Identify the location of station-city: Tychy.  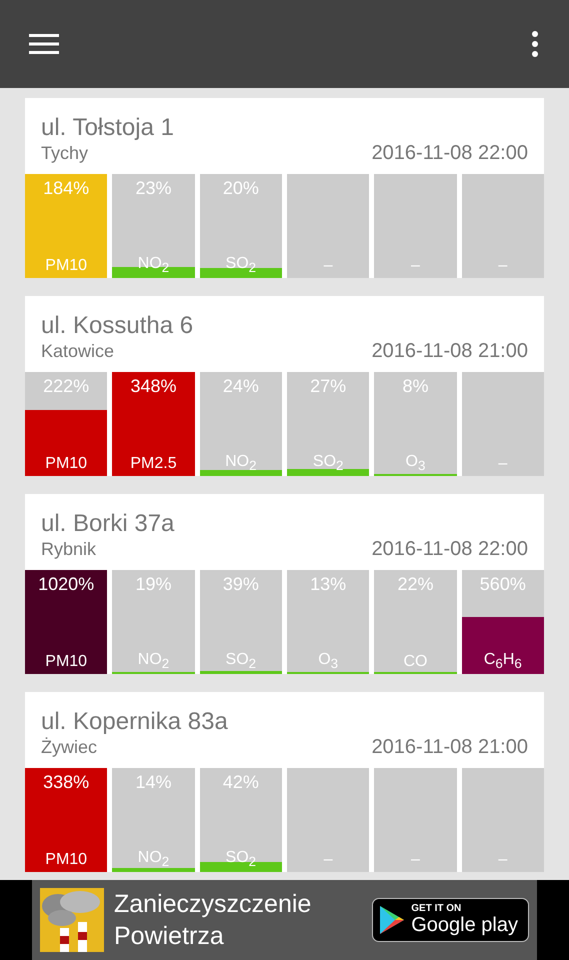
(64, 153).